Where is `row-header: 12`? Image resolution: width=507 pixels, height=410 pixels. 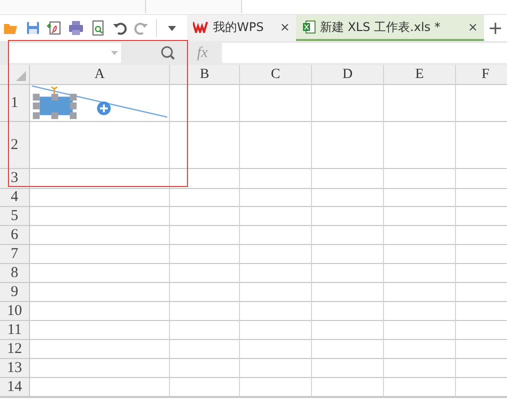 row-header: 12 is located at coordinates (15, 349).